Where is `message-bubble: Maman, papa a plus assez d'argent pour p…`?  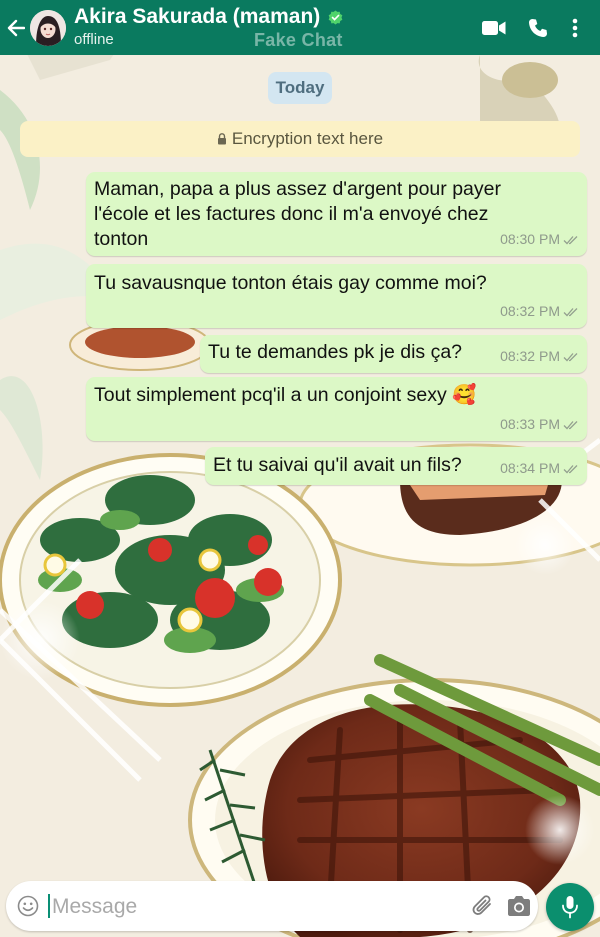 message-bubble: Maman, papa a plus assez d'argent pour p… is located at coordinates (336, 214).